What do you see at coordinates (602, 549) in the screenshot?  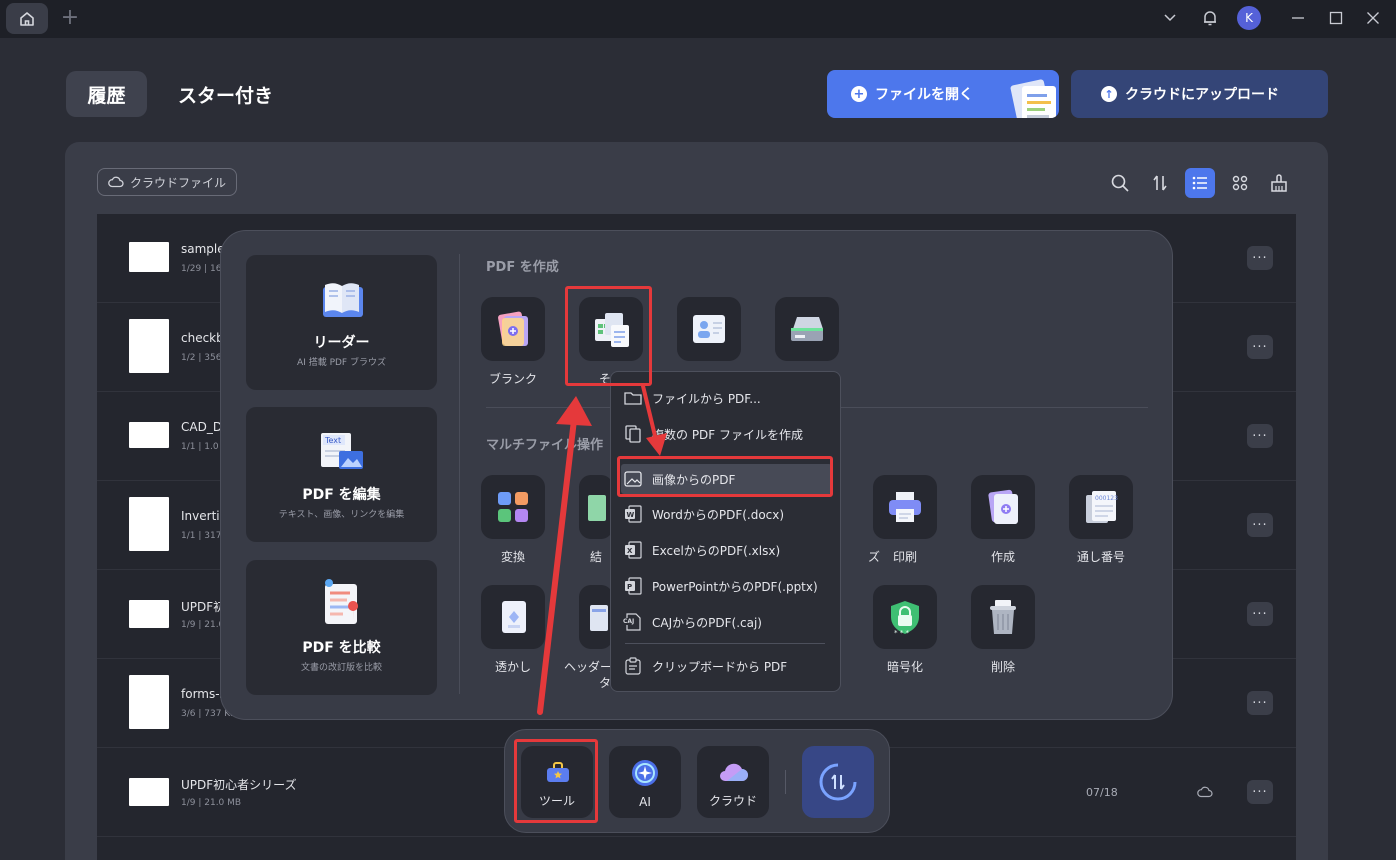 I see `annotation-arrows` at bounding box center [602, 549].